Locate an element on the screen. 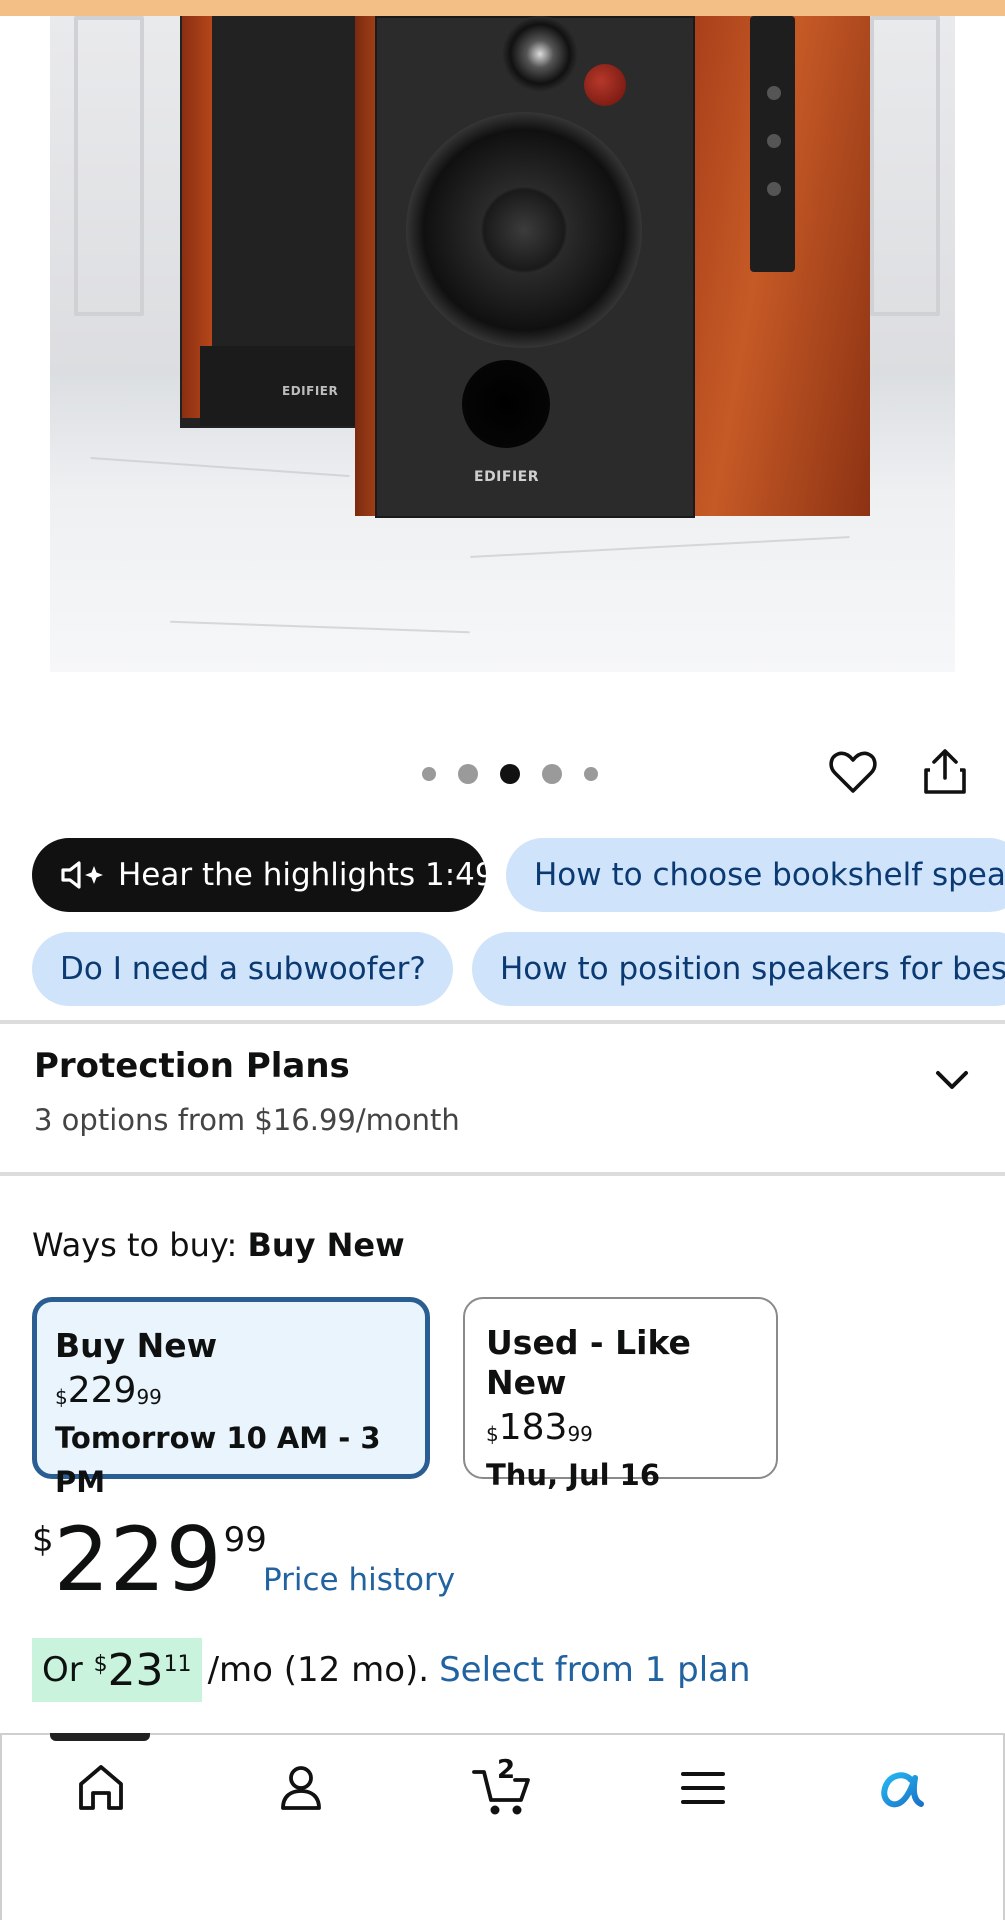  price-history-link: Price history is located at coordinates (359, 1580).